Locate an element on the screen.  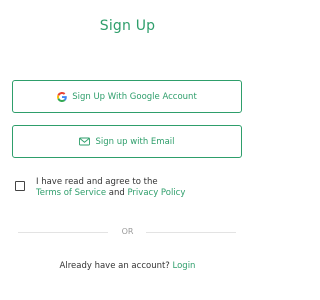
email-signup-label: Sign up with Email is located at coordinates (135, 141).